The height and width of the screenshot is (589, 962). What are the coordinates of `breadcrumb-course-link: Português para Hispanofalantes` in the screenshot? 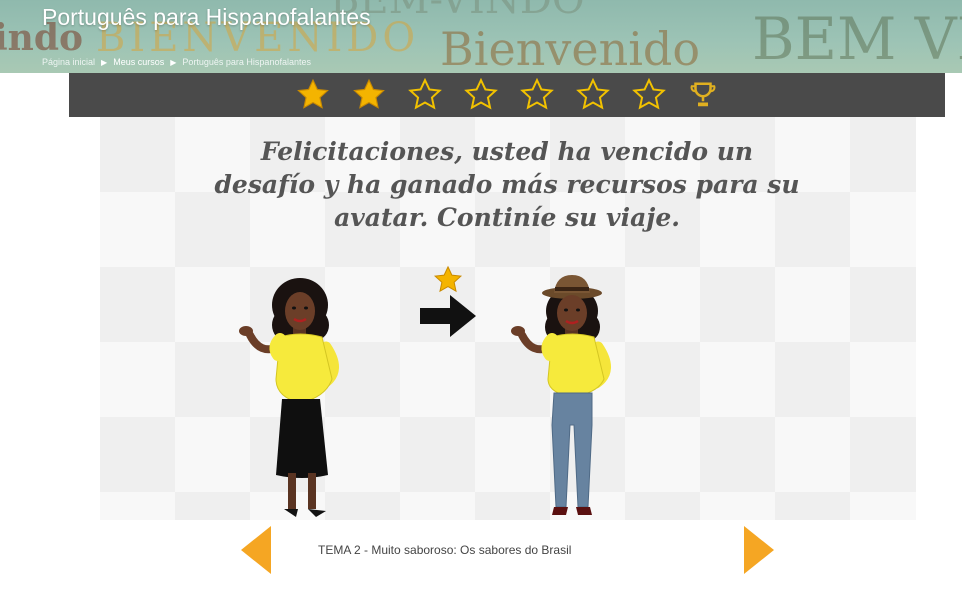 It's located at (246, 62).